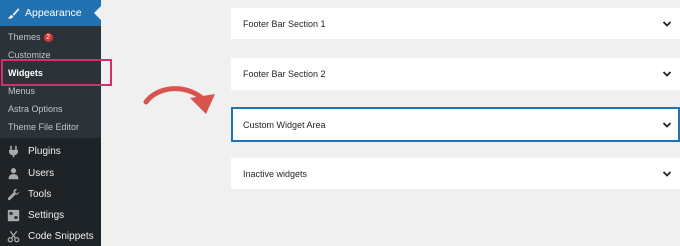 The width and height of the screenshot is (680, 246). Describe the element at coordinates (97, 13) in the screenshot. I see `current-menu-pointer` at that location.